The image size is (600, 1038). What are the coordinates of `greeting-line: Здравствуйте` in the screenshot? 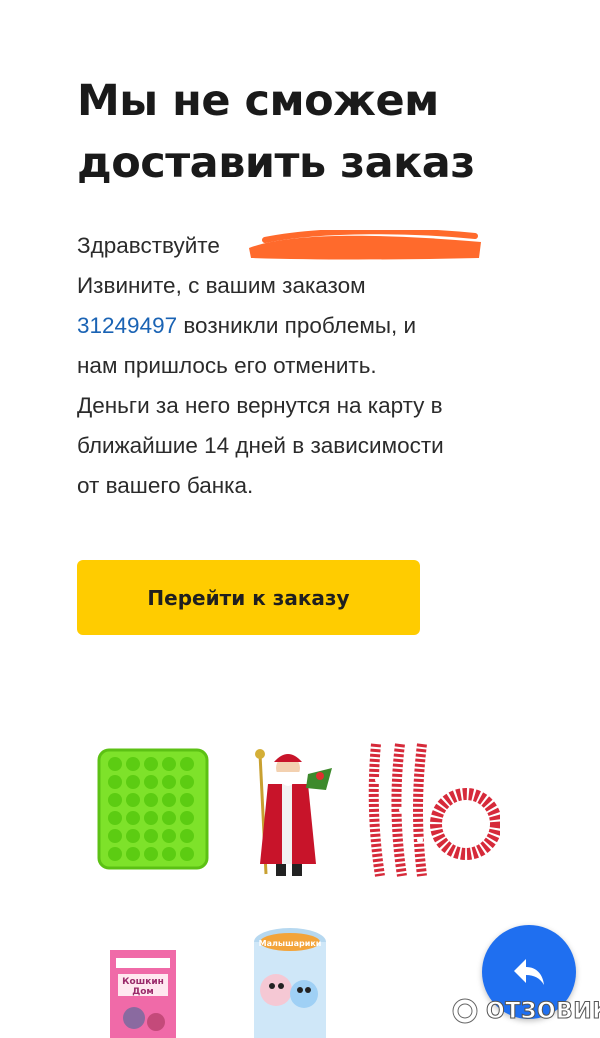 It's located at (312, 246).